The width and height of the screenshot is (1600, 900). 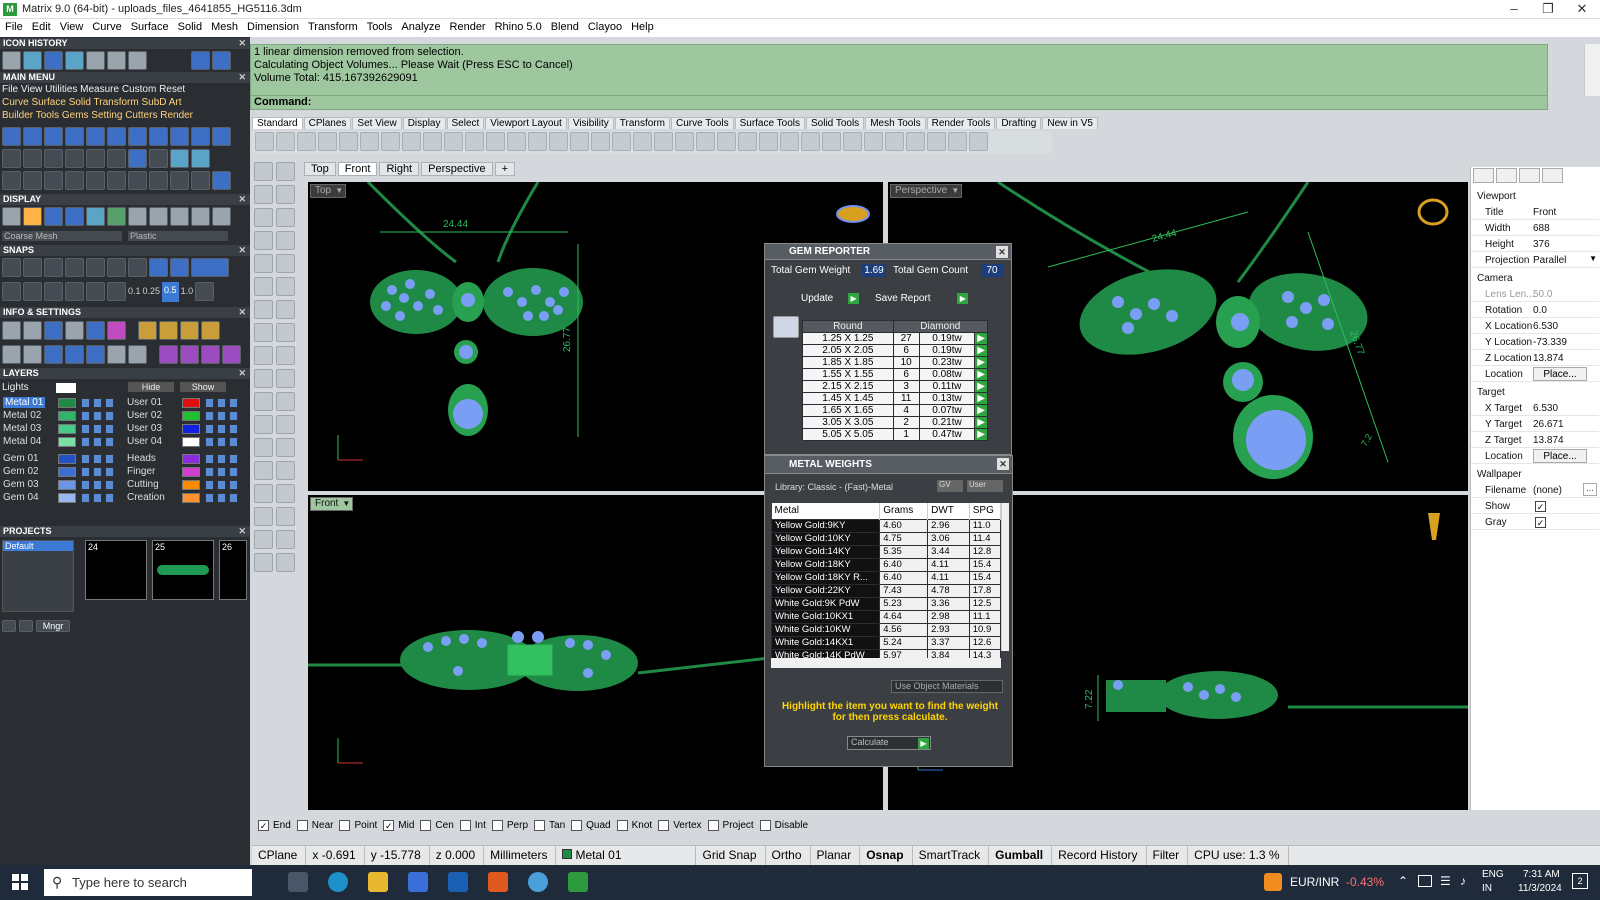 What do you see at coordinates (747, 141) in the screenshot?
I see `layer-icon` at bounding box center [747, 141].